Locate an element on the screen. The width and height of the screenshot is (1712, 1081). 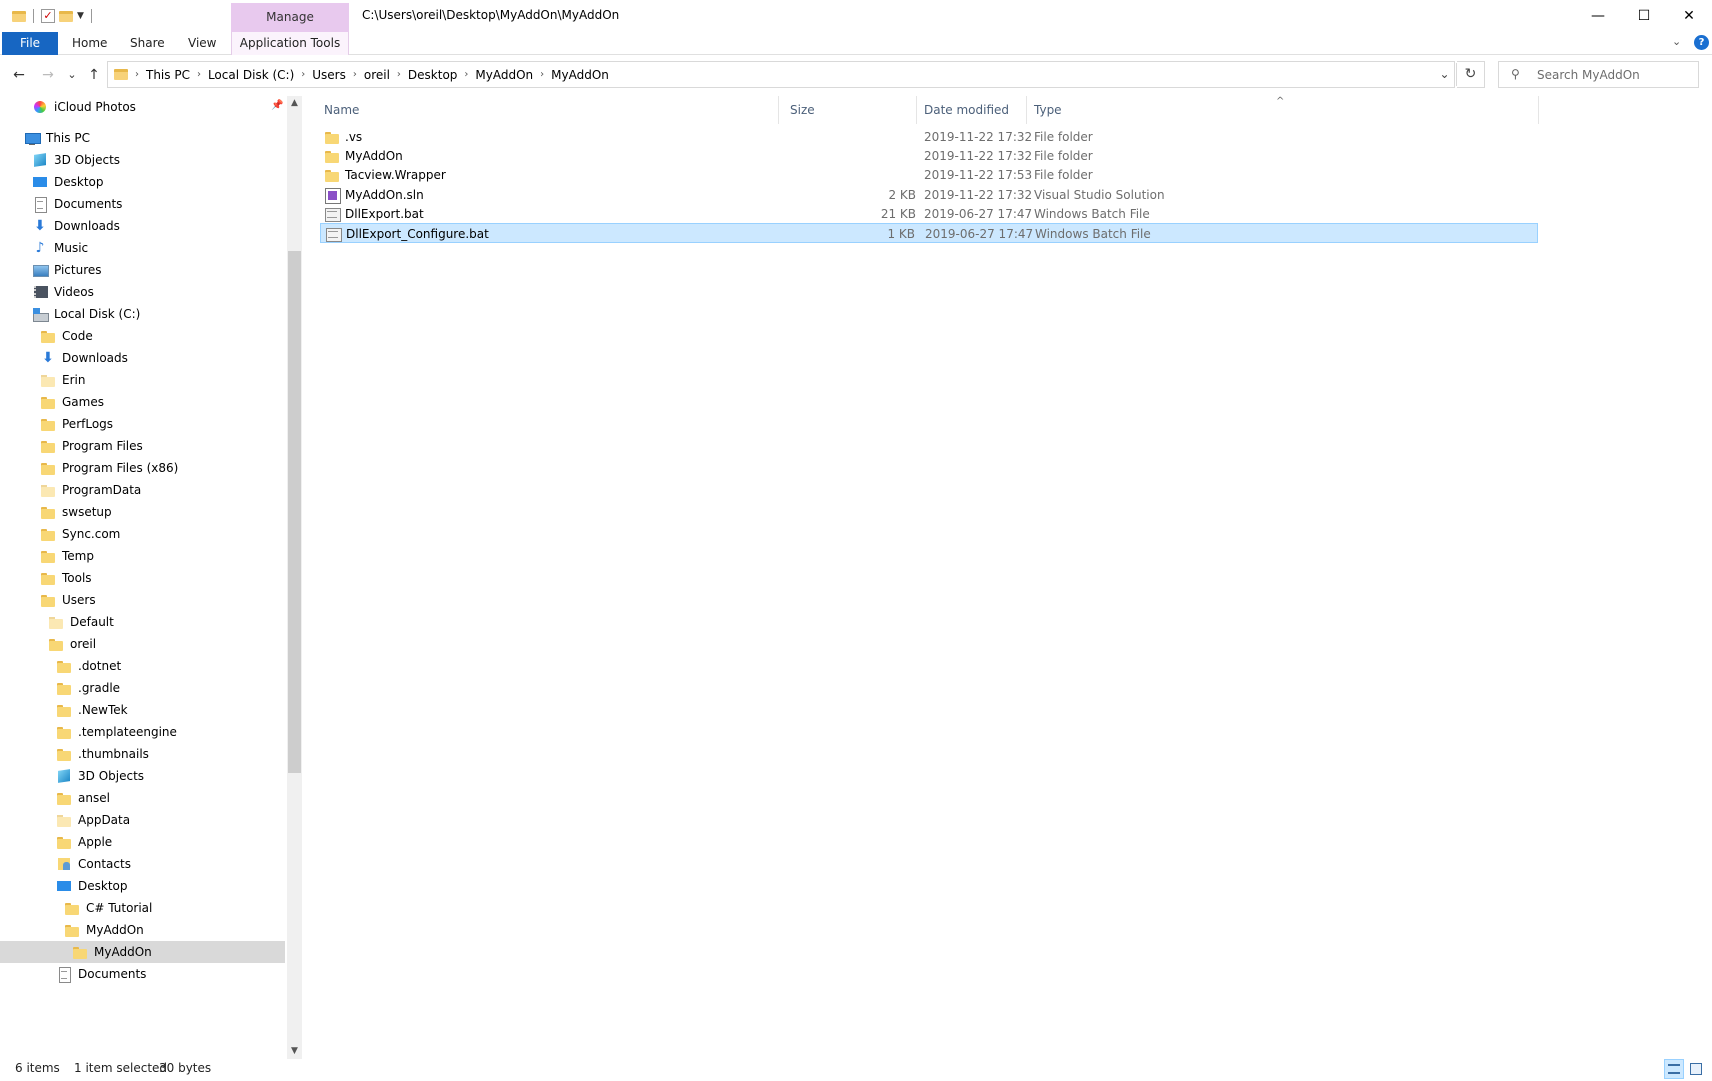
column-header-size: Size is located at coordinates (850, 110).